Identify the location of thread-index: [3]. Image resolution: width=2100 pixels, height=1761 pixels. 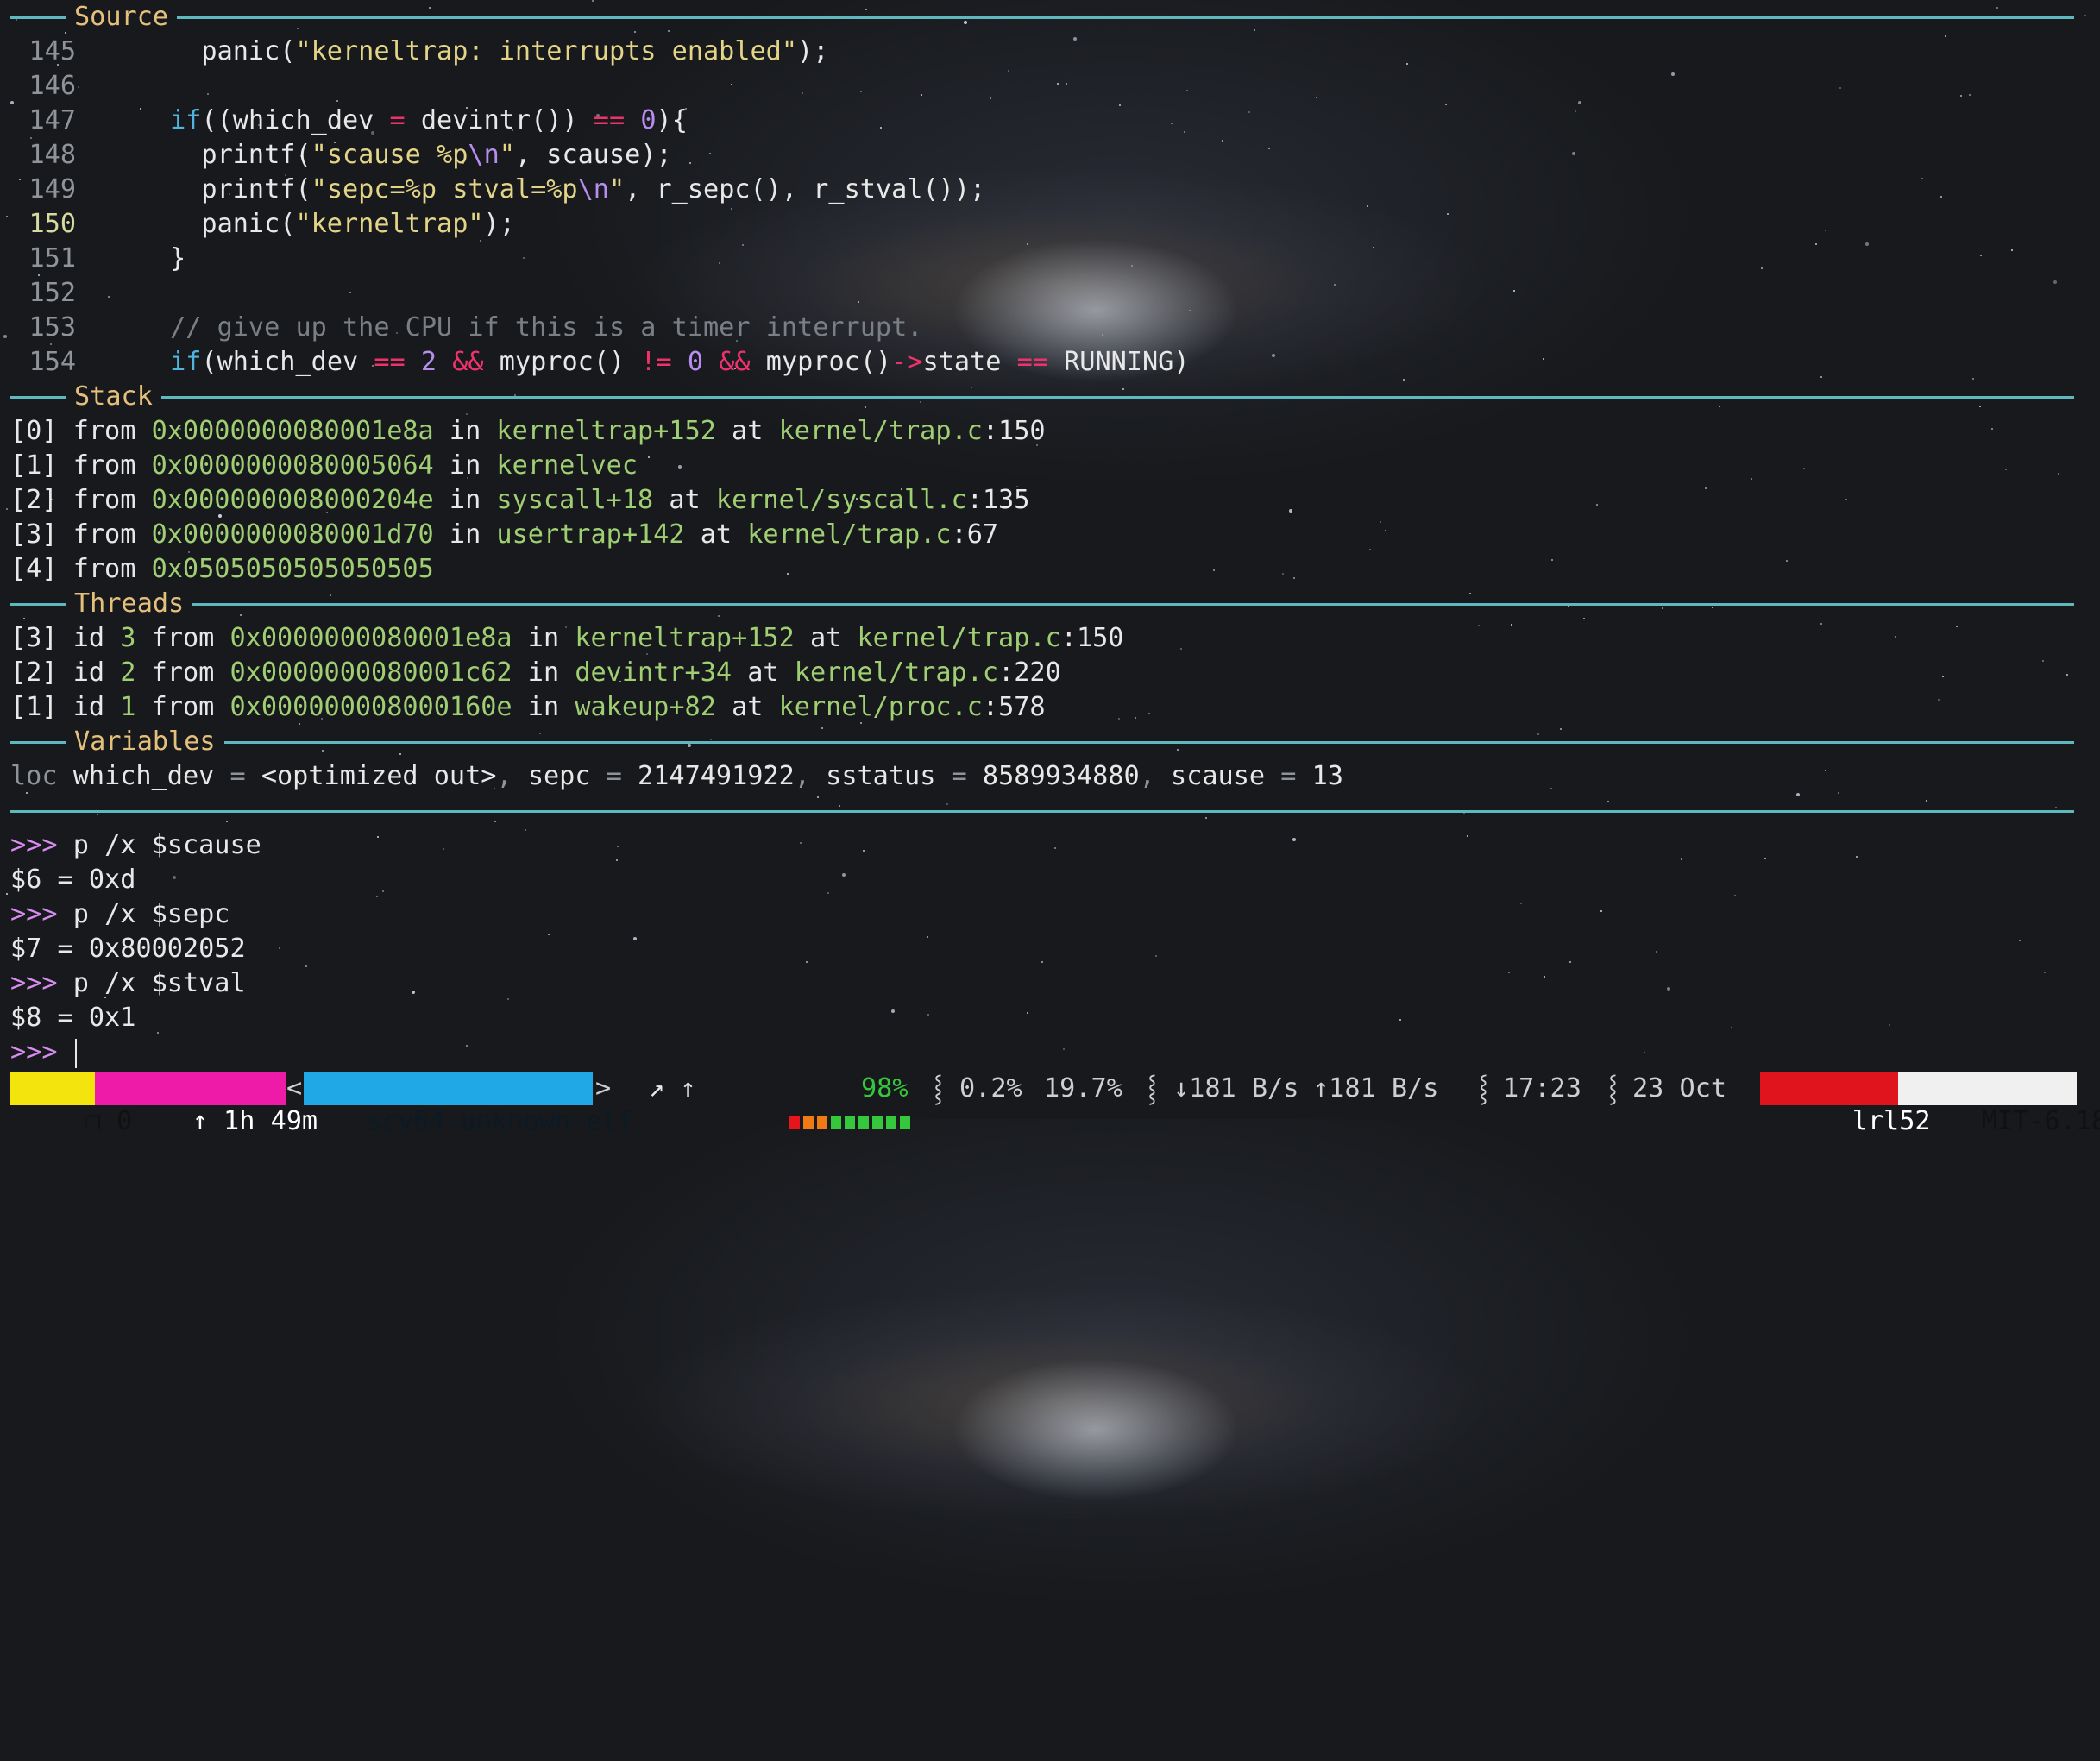
(34, 638).